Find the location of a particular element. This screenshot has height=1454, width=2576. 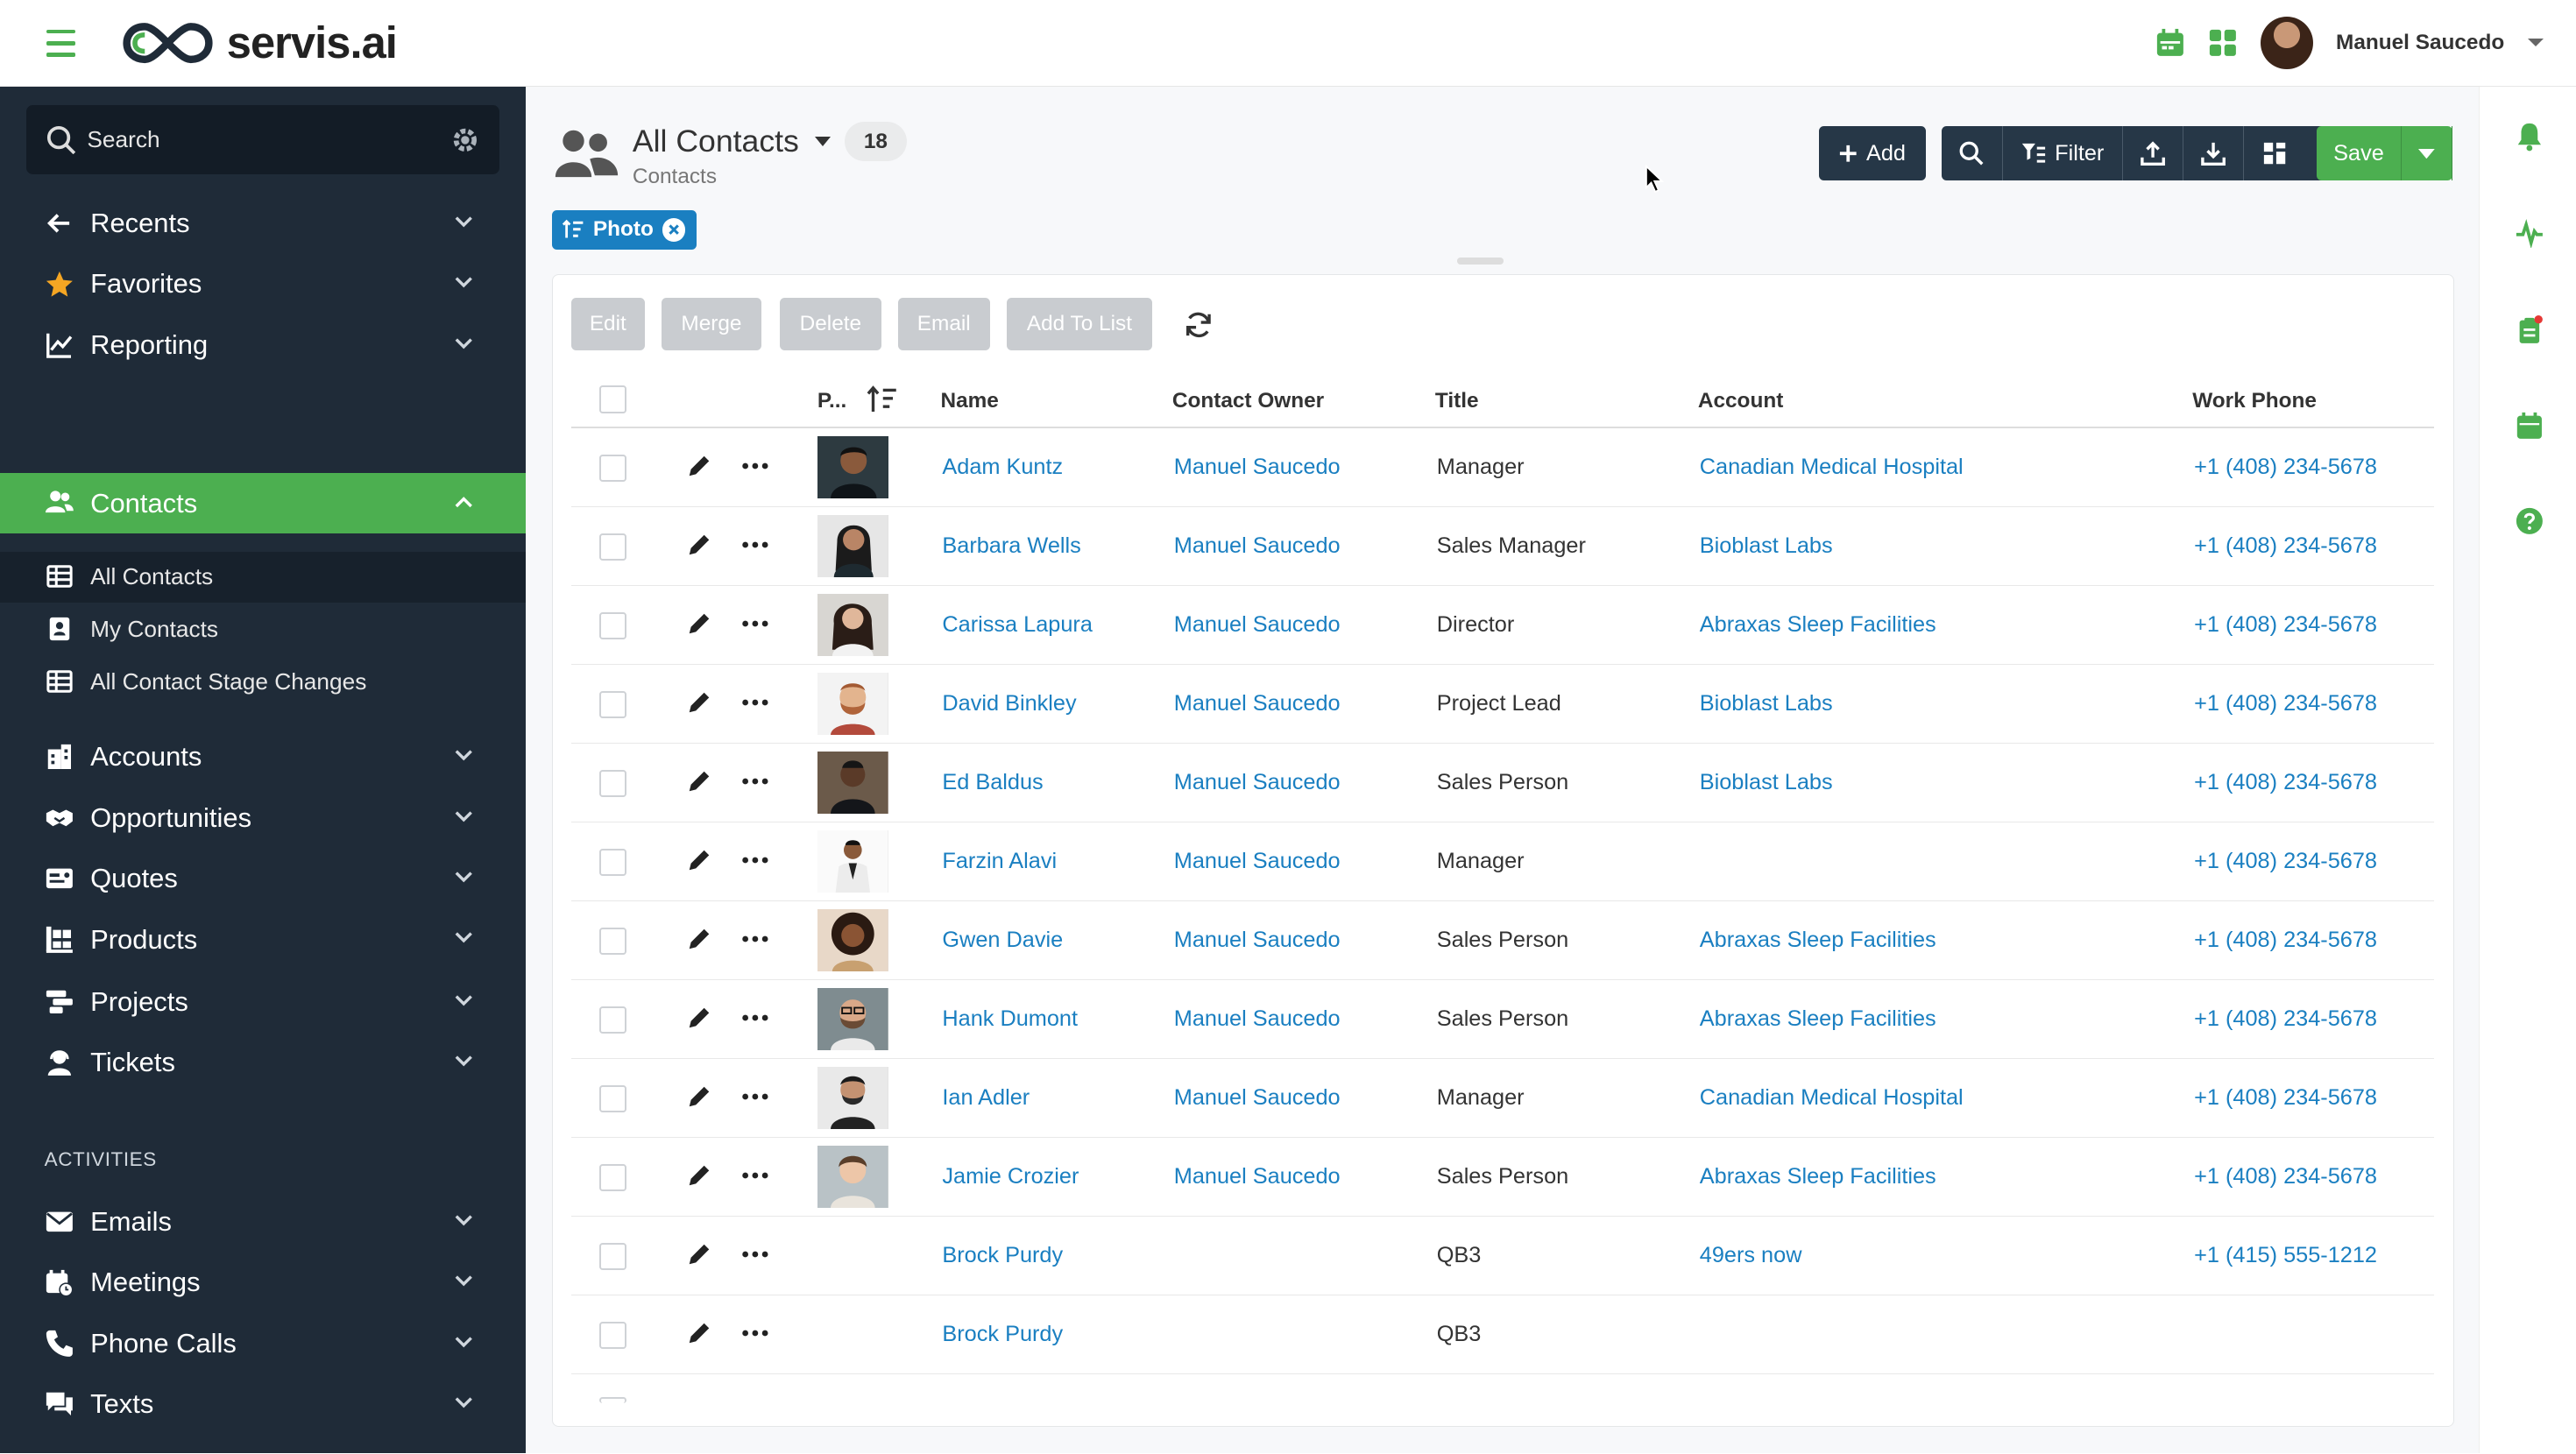

export-button is located at coordinates (2153, 153).